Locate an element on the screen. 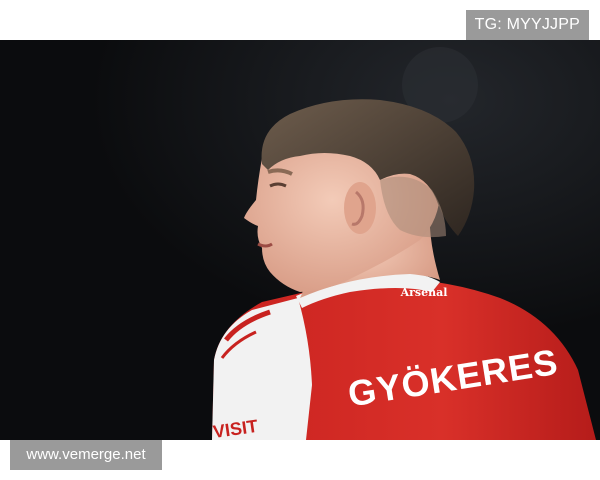 The image size is (600, 480). player-ear is located at coordinates (360, 208).